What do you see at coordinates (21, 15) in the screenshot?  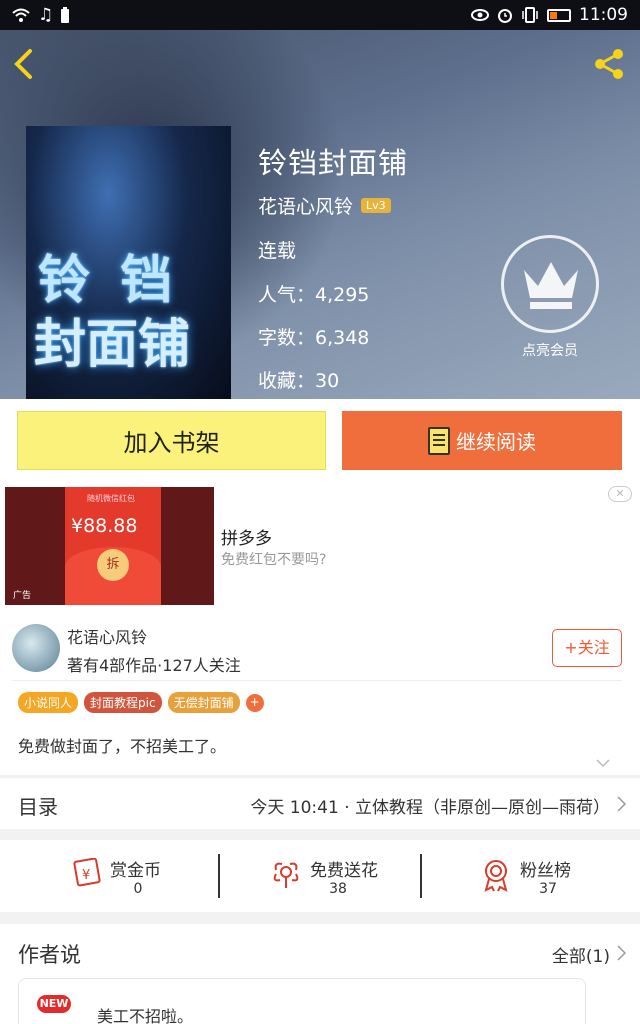 I see `wifi-icon` at bounding box center [21, 15].